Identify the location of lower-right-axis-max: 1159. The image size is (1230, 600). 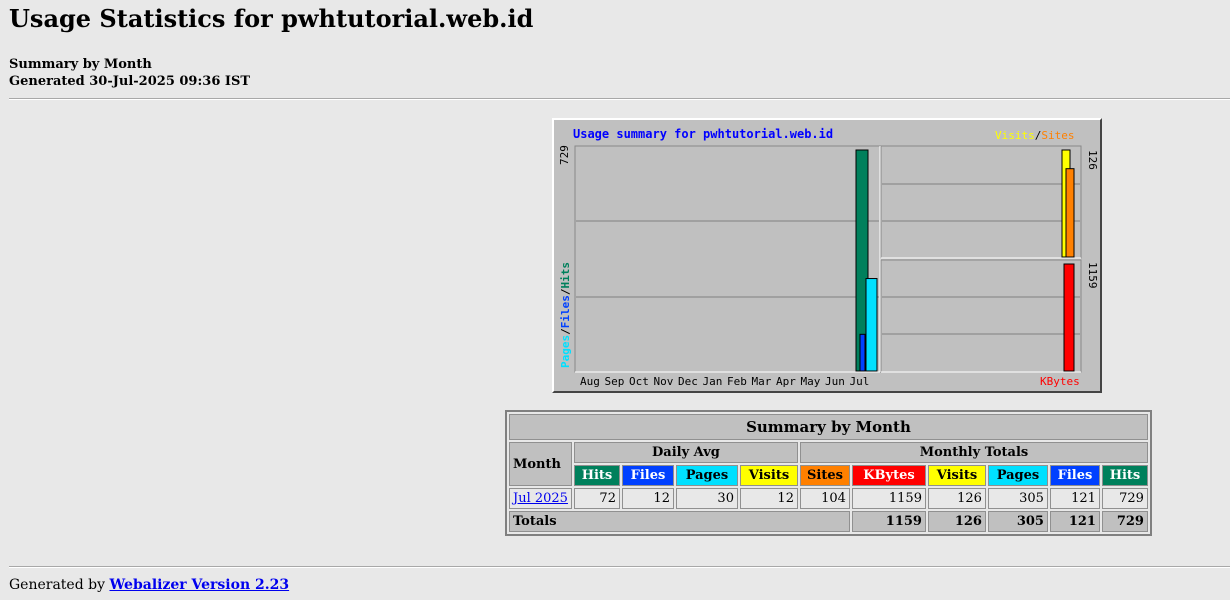
(1092, 275).